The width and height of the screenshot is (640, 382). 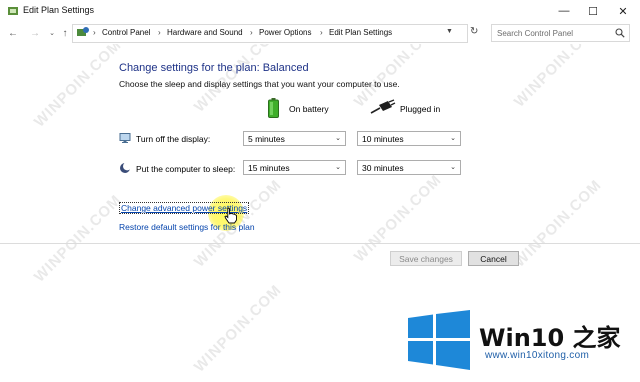 I want to click on on-battery-column-header: On battery, so click(x=309, y=109).